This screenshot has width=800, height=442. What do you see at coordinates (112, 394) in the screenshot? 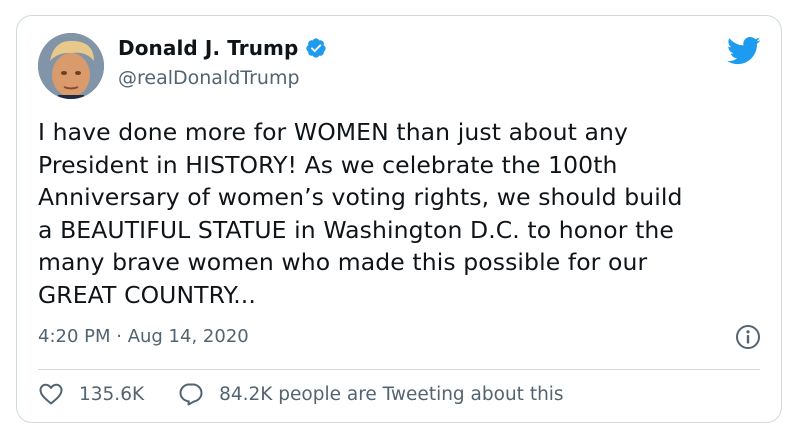
I see `like-count: 135.6K` at bounding box center [112, 394].